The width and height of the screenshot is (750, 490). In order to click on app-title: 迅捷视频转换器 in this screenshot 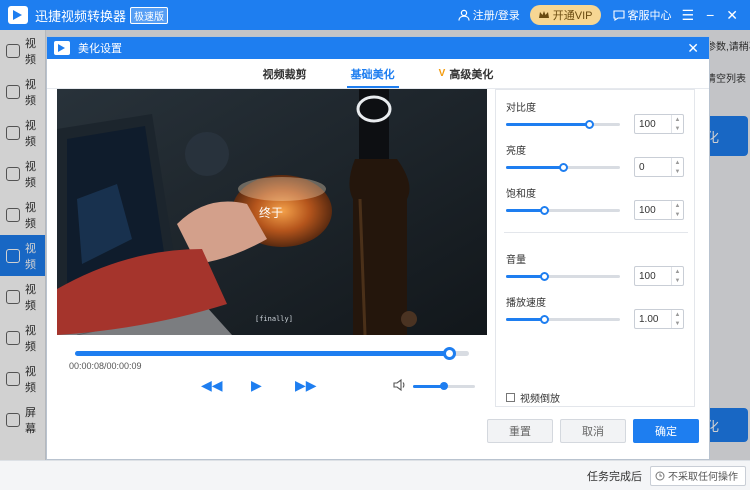, I will do `click(81, 16)`.